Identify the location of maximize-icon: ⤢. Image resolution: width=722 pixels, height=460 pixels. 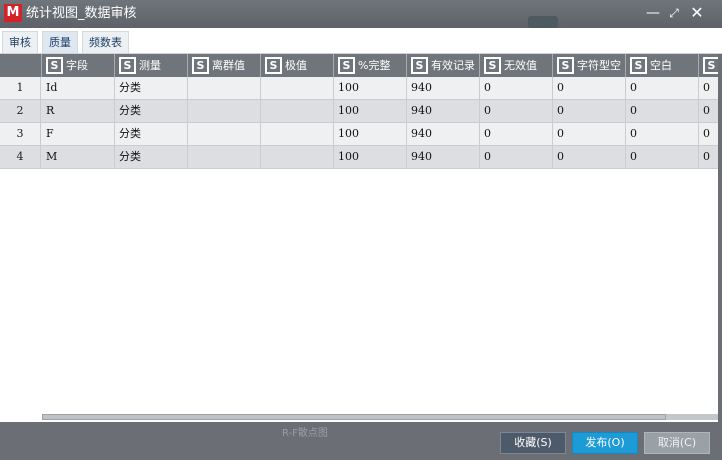
(674, 13).